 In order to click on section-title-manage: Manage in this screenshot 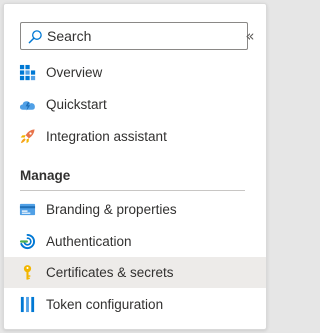, I will do `click(45, 175)`.